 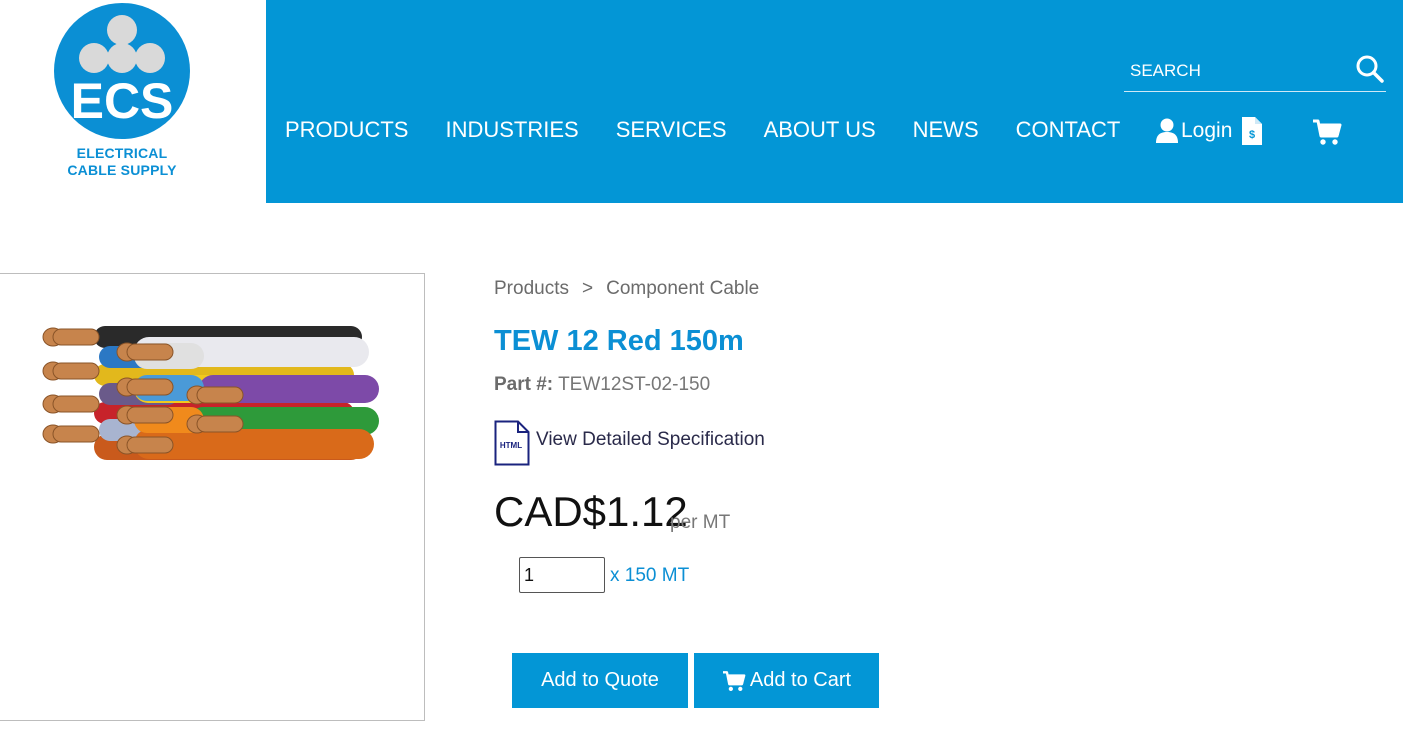 What do you see at coordinates (210, 393) in the screenshot?
I see `cable-bundle-image` at bounding box center [210, 393].